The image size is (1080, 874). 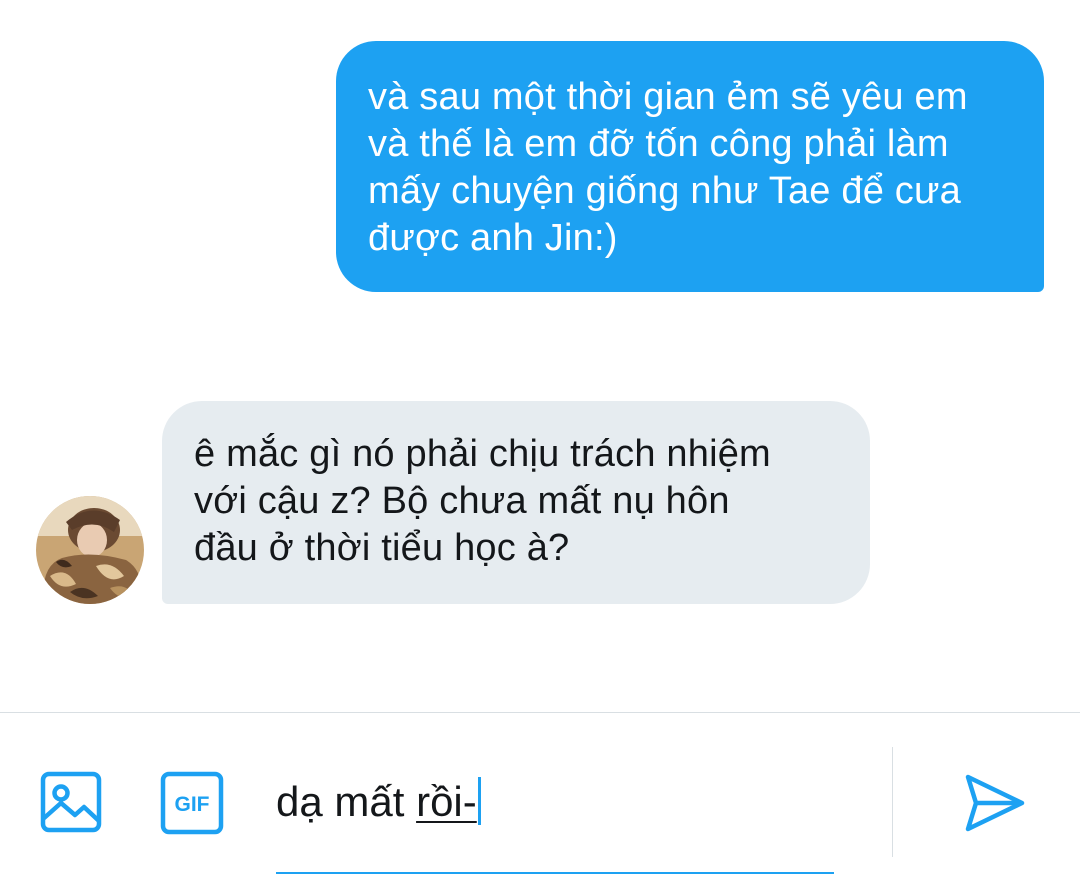 What do you see at coordinates (346, 801) in the screenshot?
I see `typed-text: dạ mất` at bounding box center [346, 801].